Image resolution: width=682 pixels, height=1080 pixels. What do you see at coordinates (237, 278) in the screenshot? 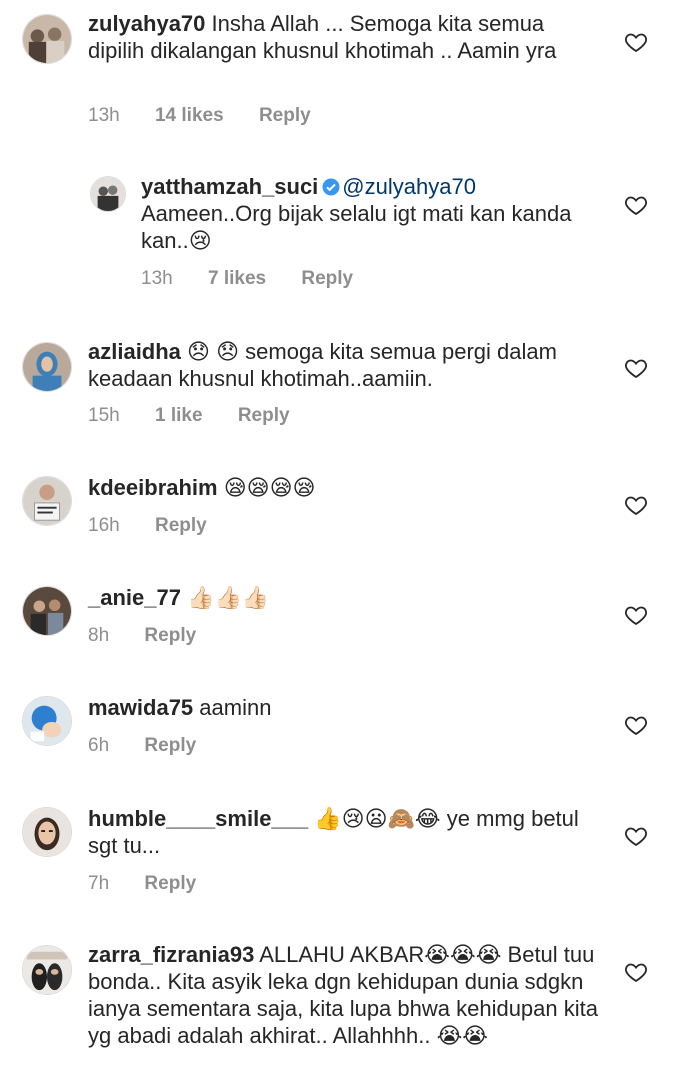
I see `comment-likes: 7 likes` at bounding box center [237, 278].